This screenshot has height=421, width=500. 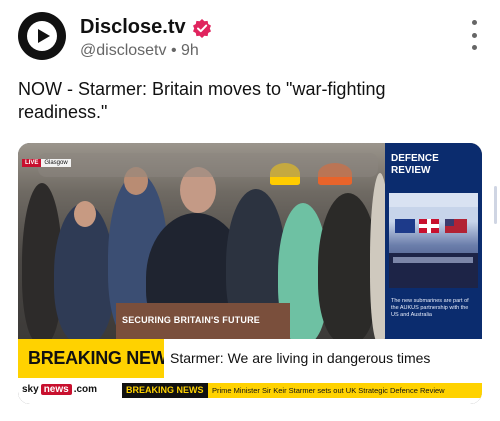 What do you see at coordinates (133, 27) in the screenshot?
I see `author-name: Disclose.tv` at bounding box center [133, 27].